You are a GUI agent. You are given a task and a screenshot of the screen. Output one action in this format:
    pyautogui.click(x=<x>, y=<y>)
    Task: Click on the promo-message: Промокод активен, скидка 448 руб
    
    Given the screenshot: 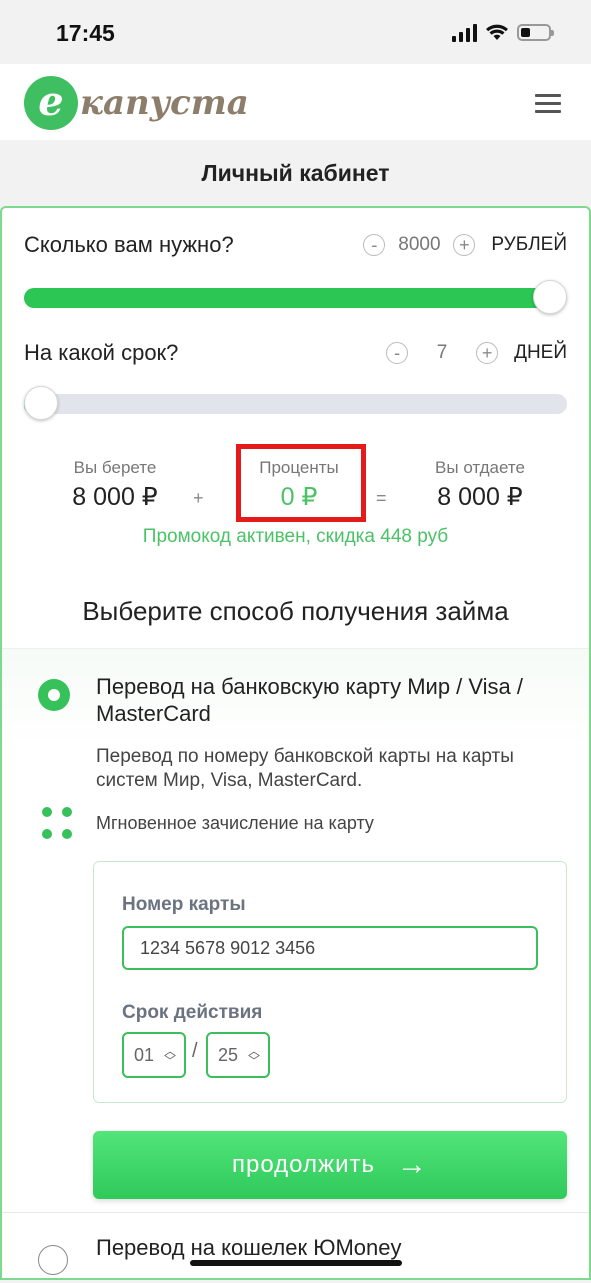 What is the action you would take?
    pyautogui.click(x=295, y=536)
    